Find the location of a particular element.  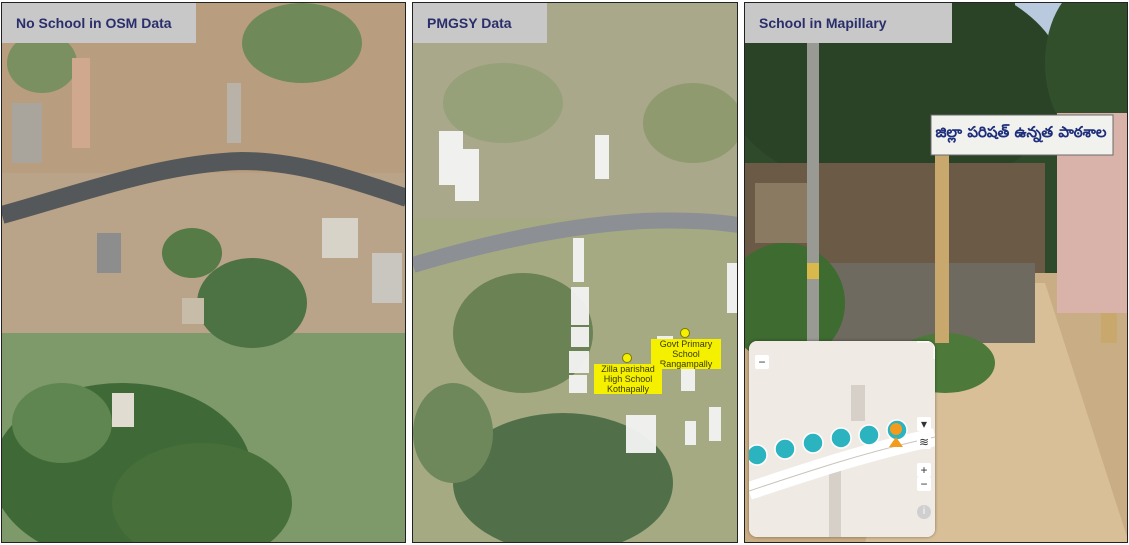

minimap-canvas is located at coordinates (842, 439).